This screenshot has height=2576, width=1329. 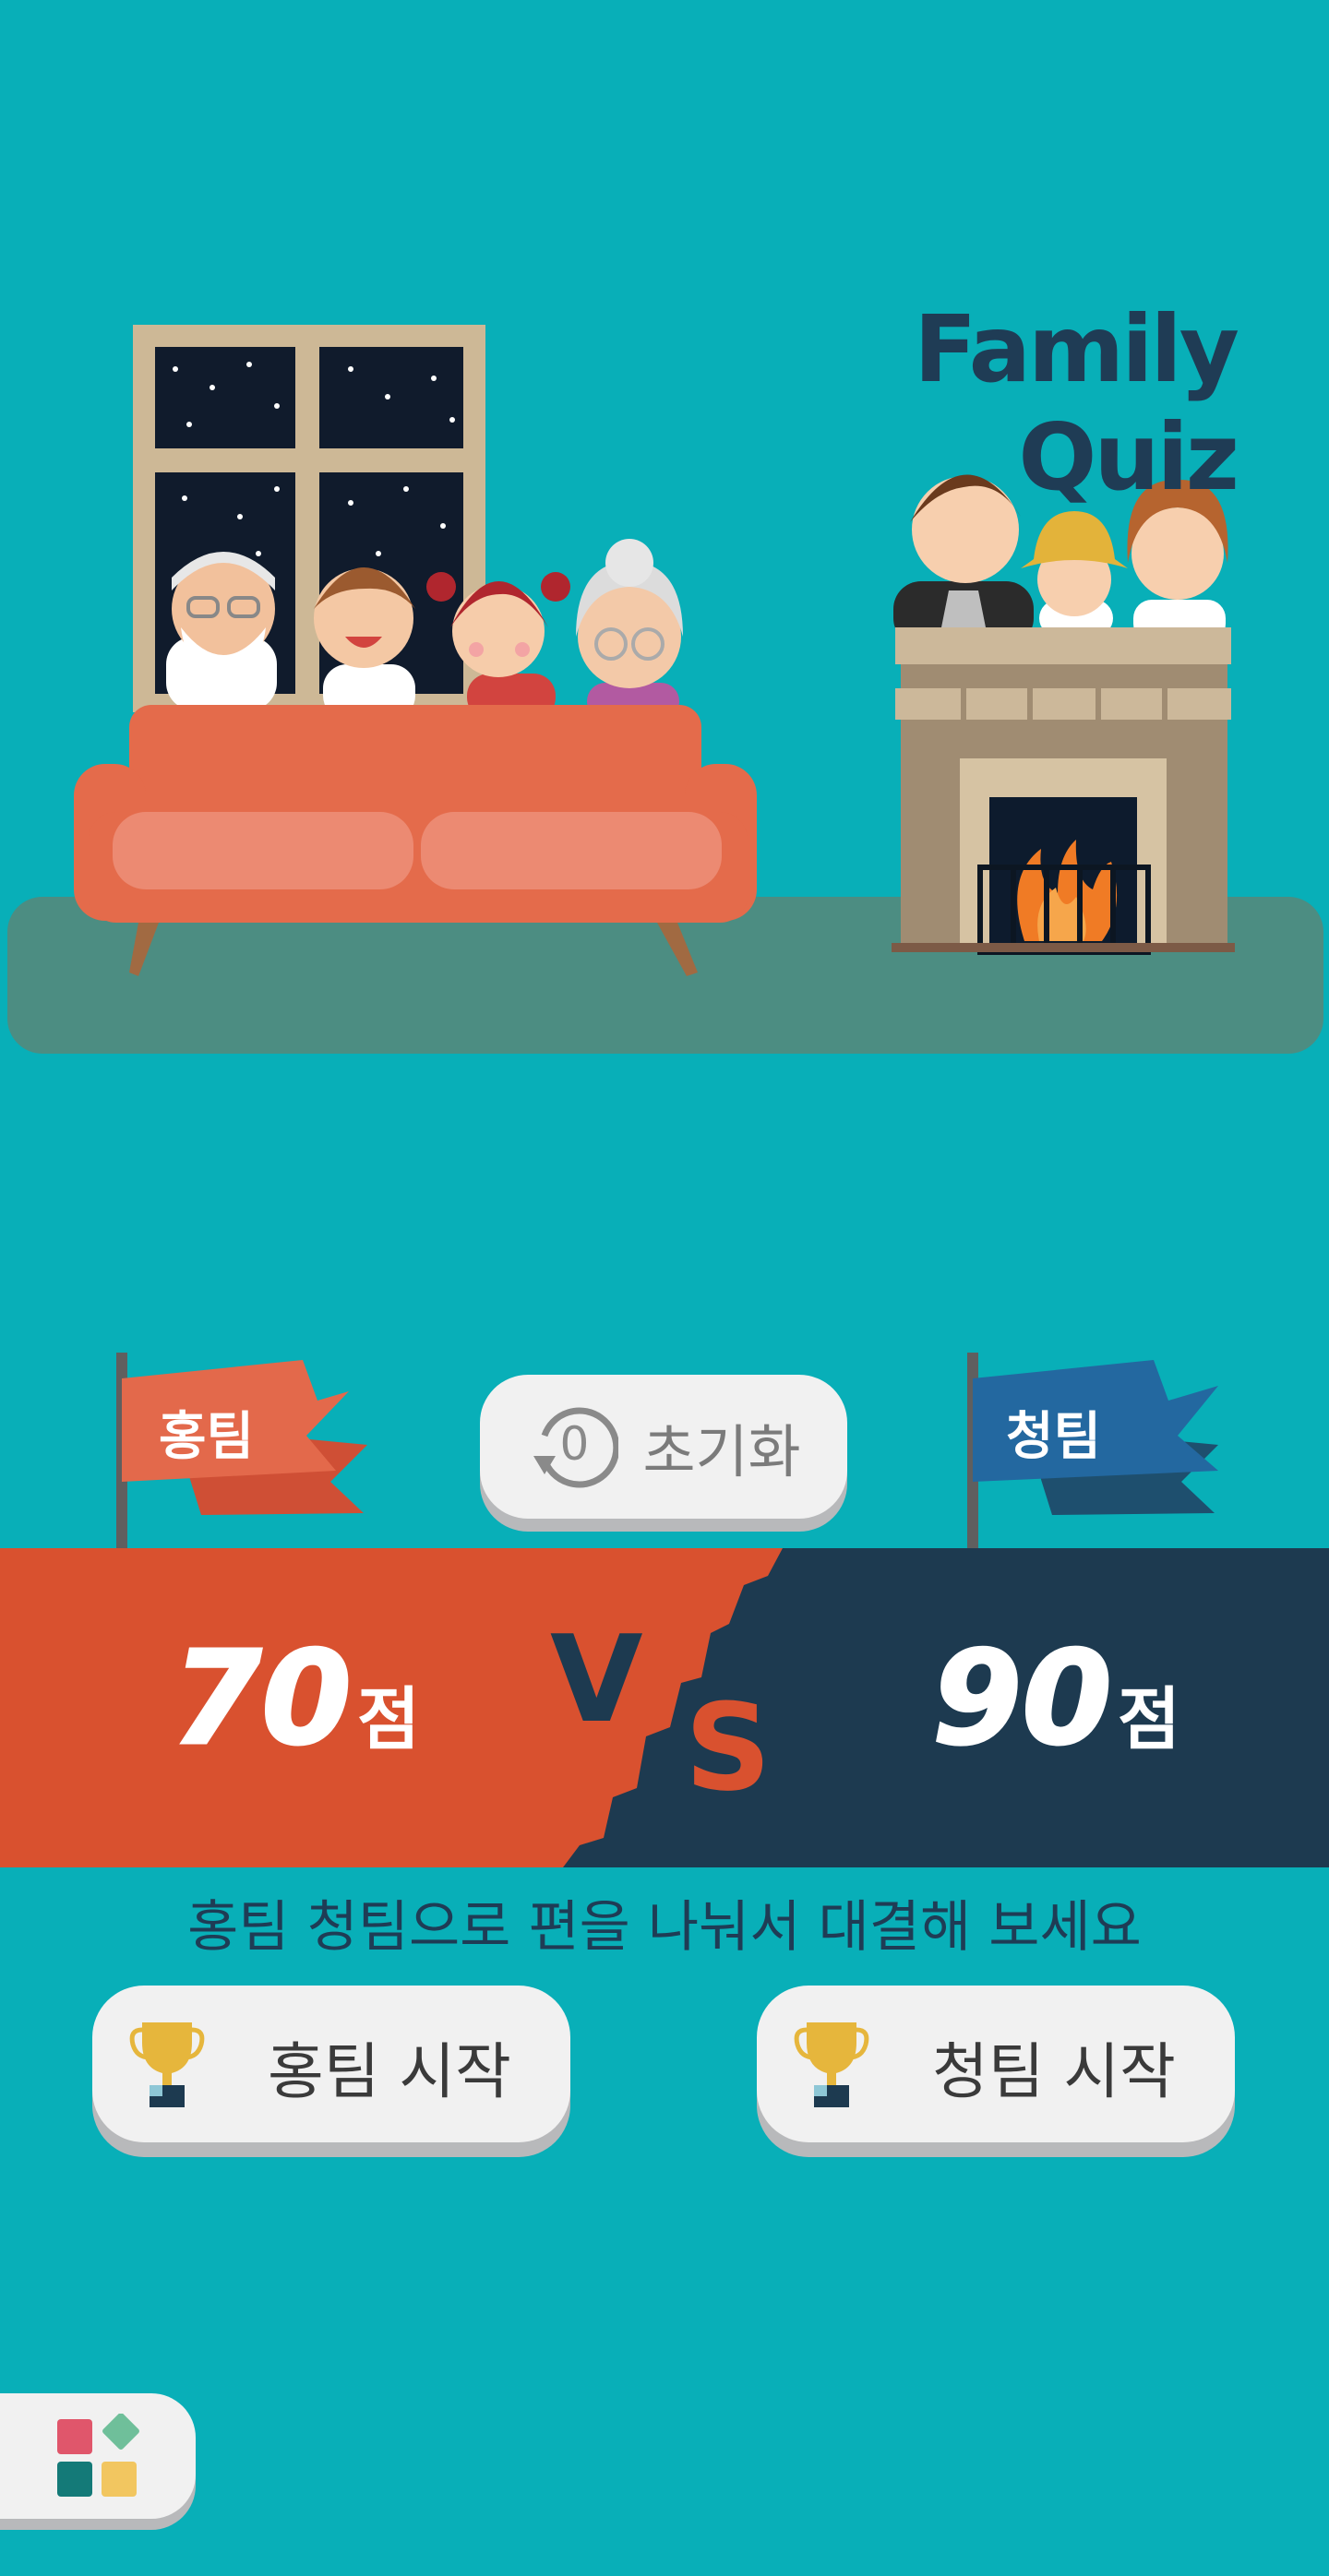 I want to click on red-score-value: 70, so click(x=262, y=1699).